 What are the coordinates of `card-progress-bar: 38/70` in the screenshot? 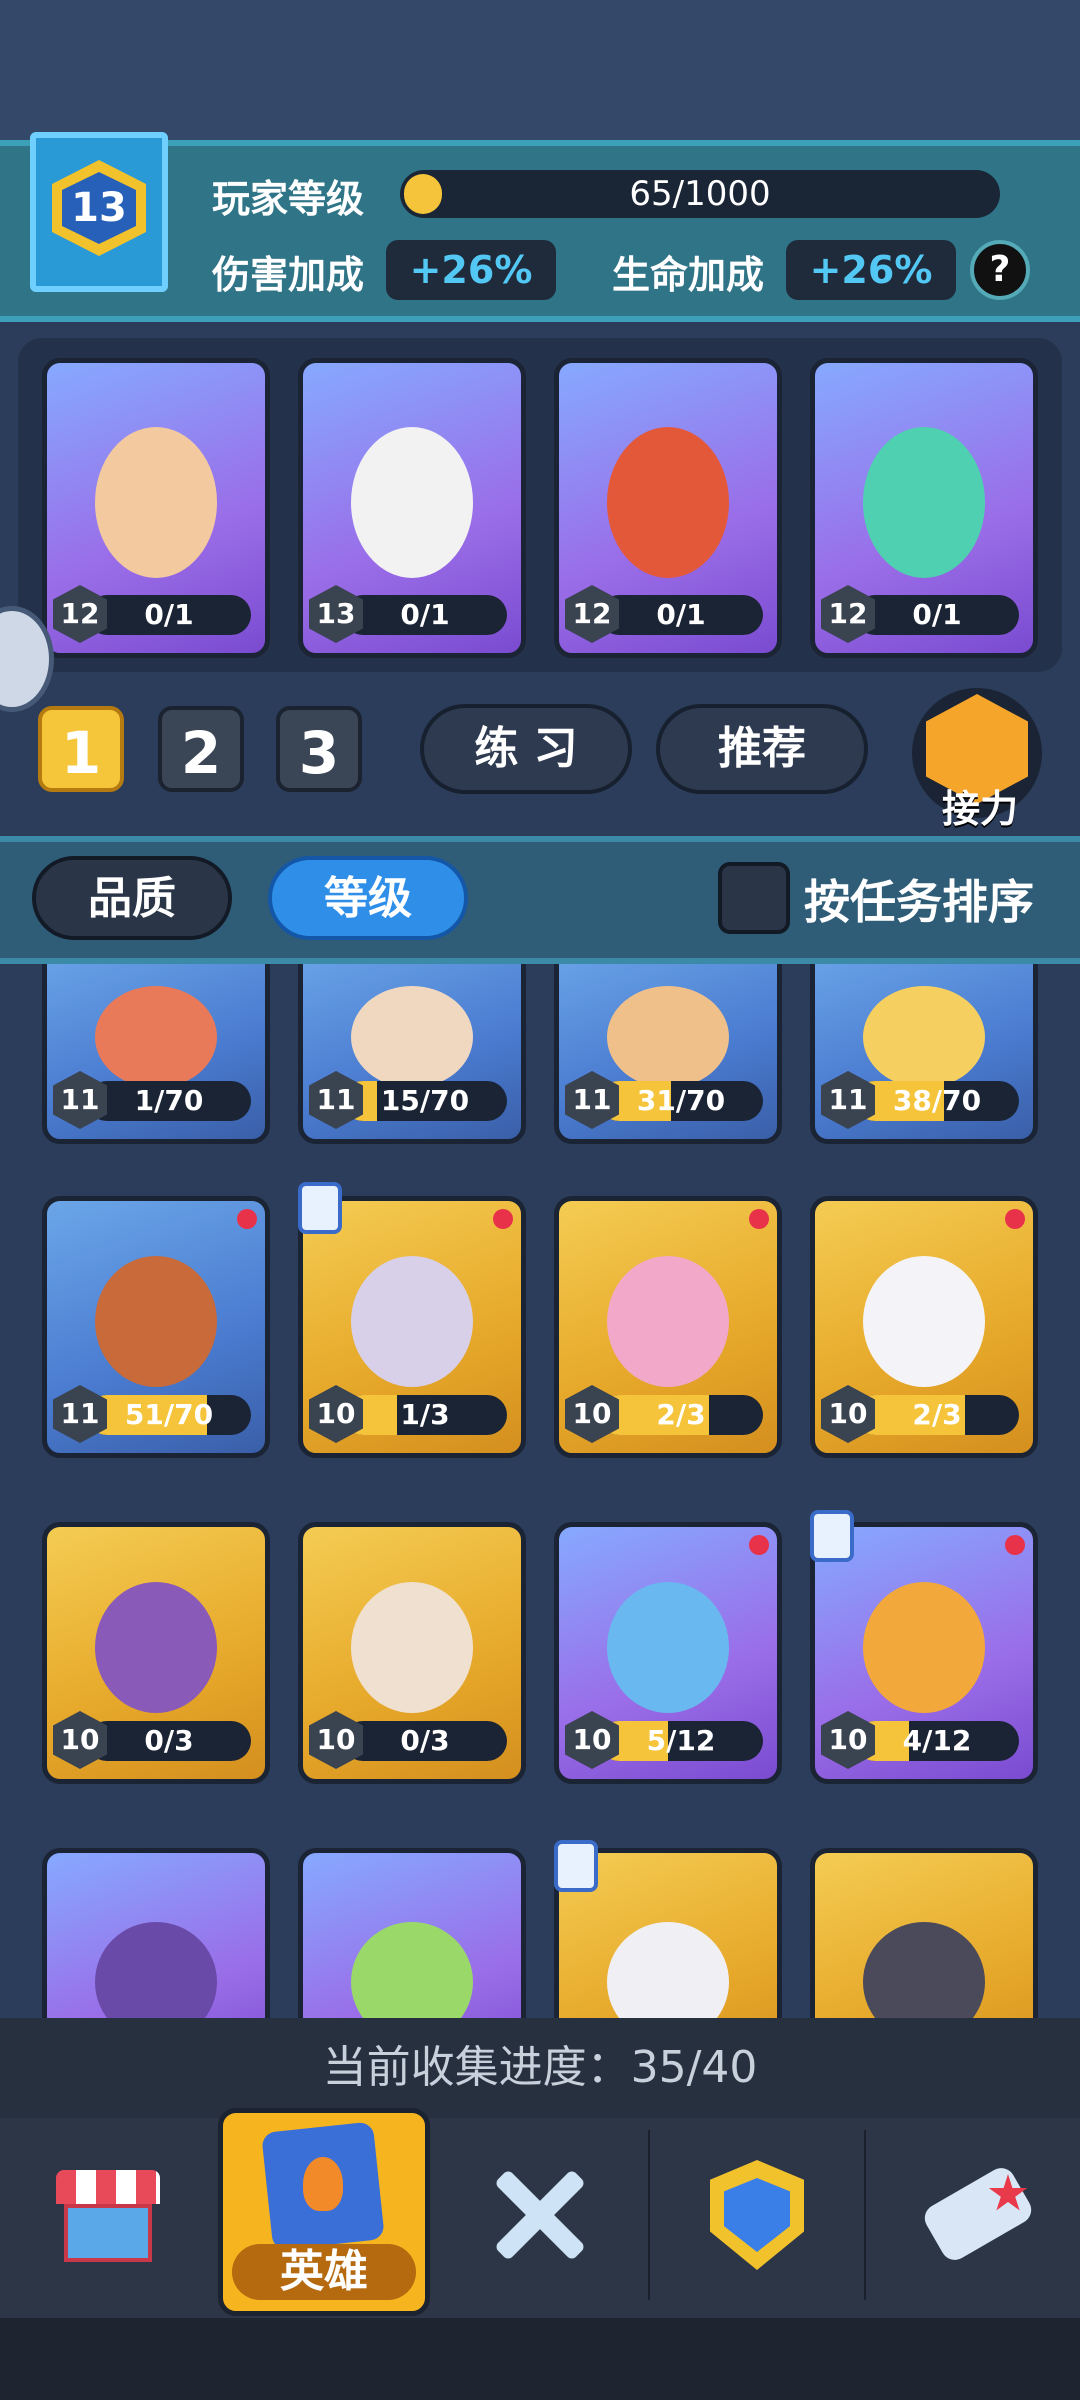 It's located at (937, 1101).